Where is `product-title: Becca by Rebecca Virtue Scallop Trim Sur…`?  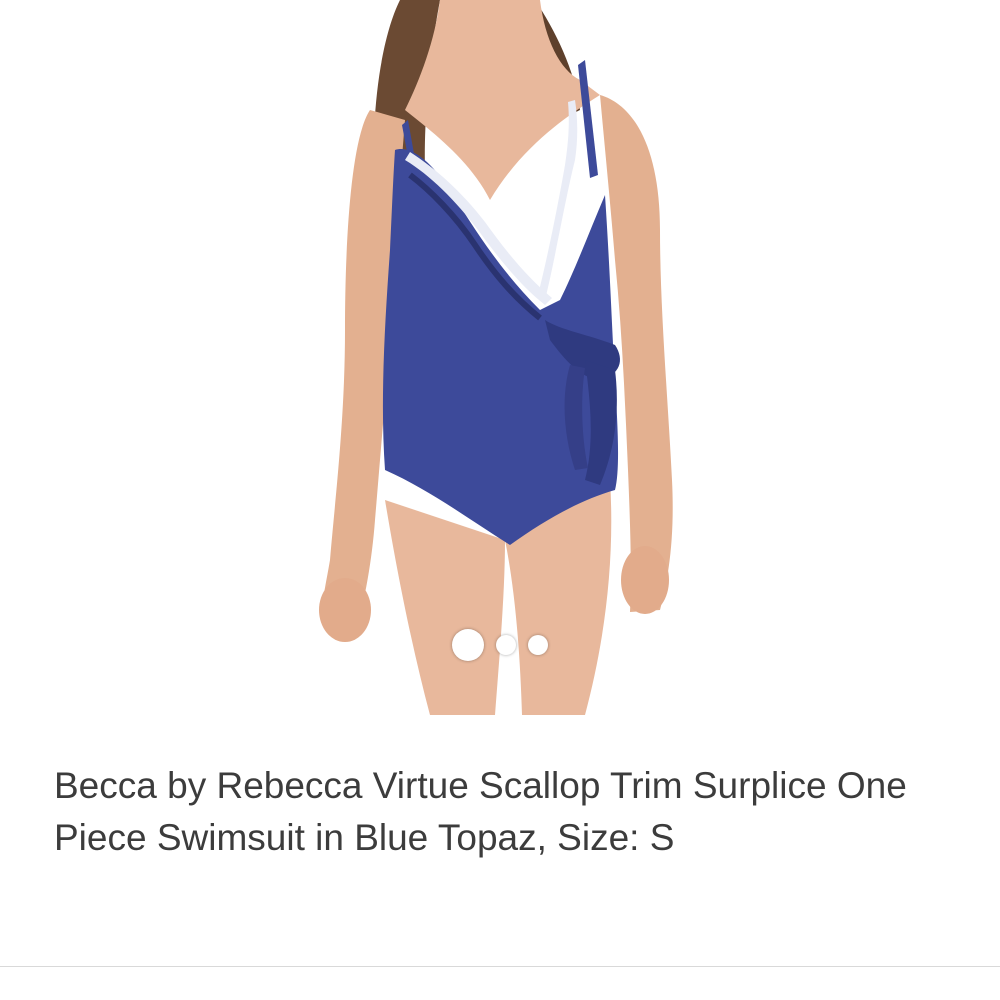 product-title: Becca by Rebecca Virtue Scallop Trim Sur… is located at coordinates (480, 811).